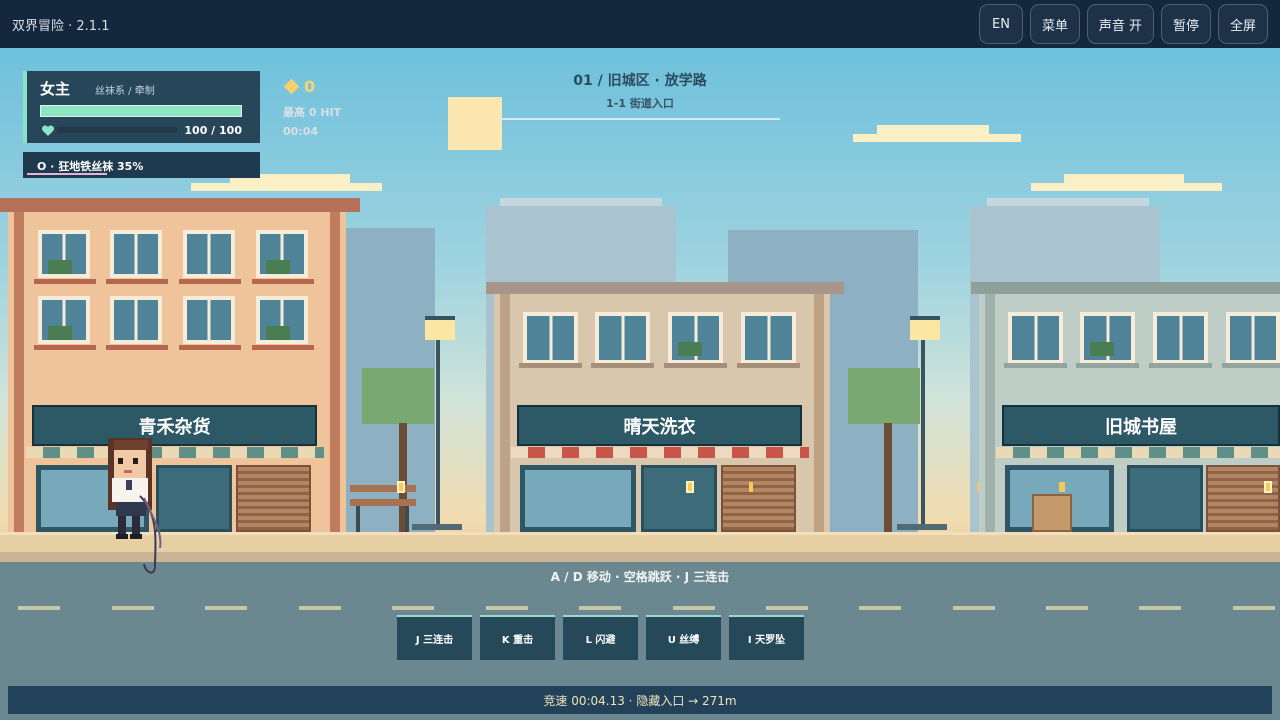  I want to click on lamp-base, so click(437, 527).